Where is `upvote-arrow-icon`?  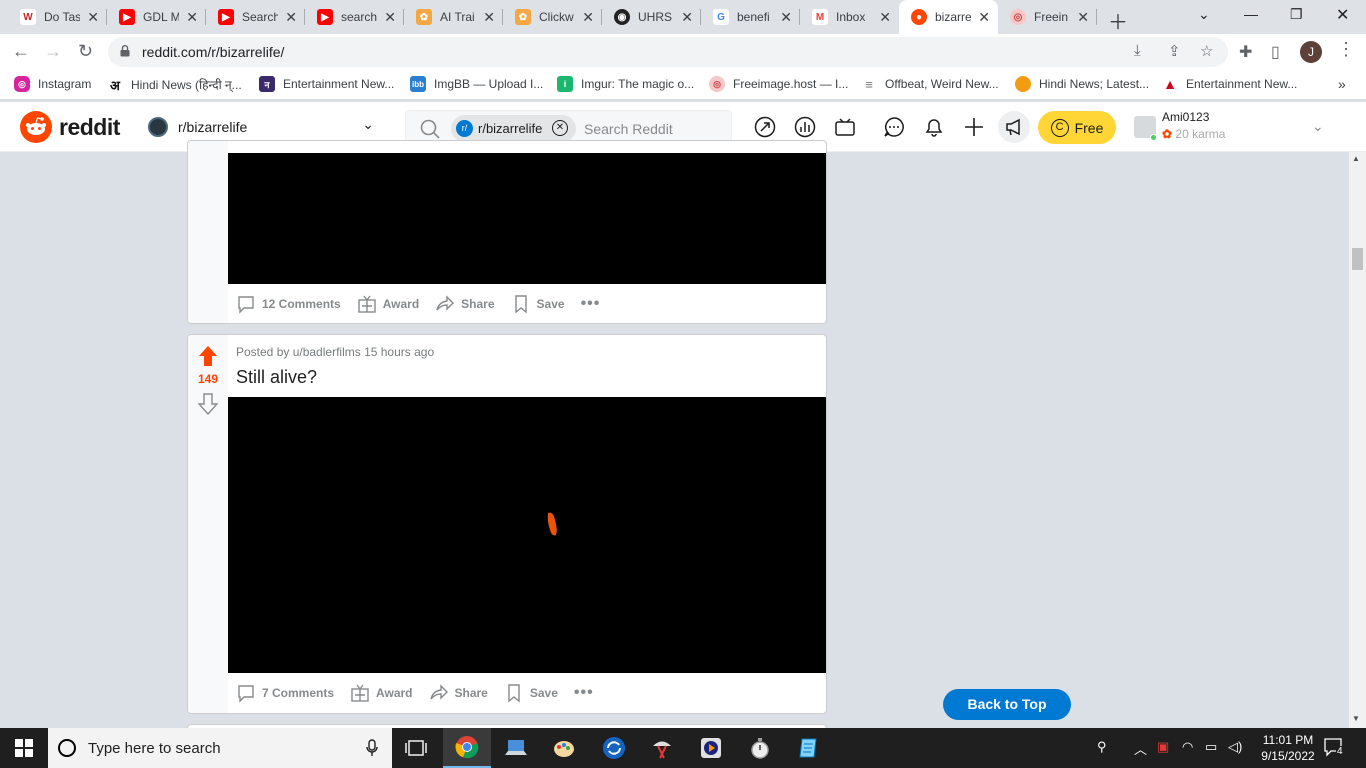 upvote-arrow-icon is located at coordinates (208, 356).